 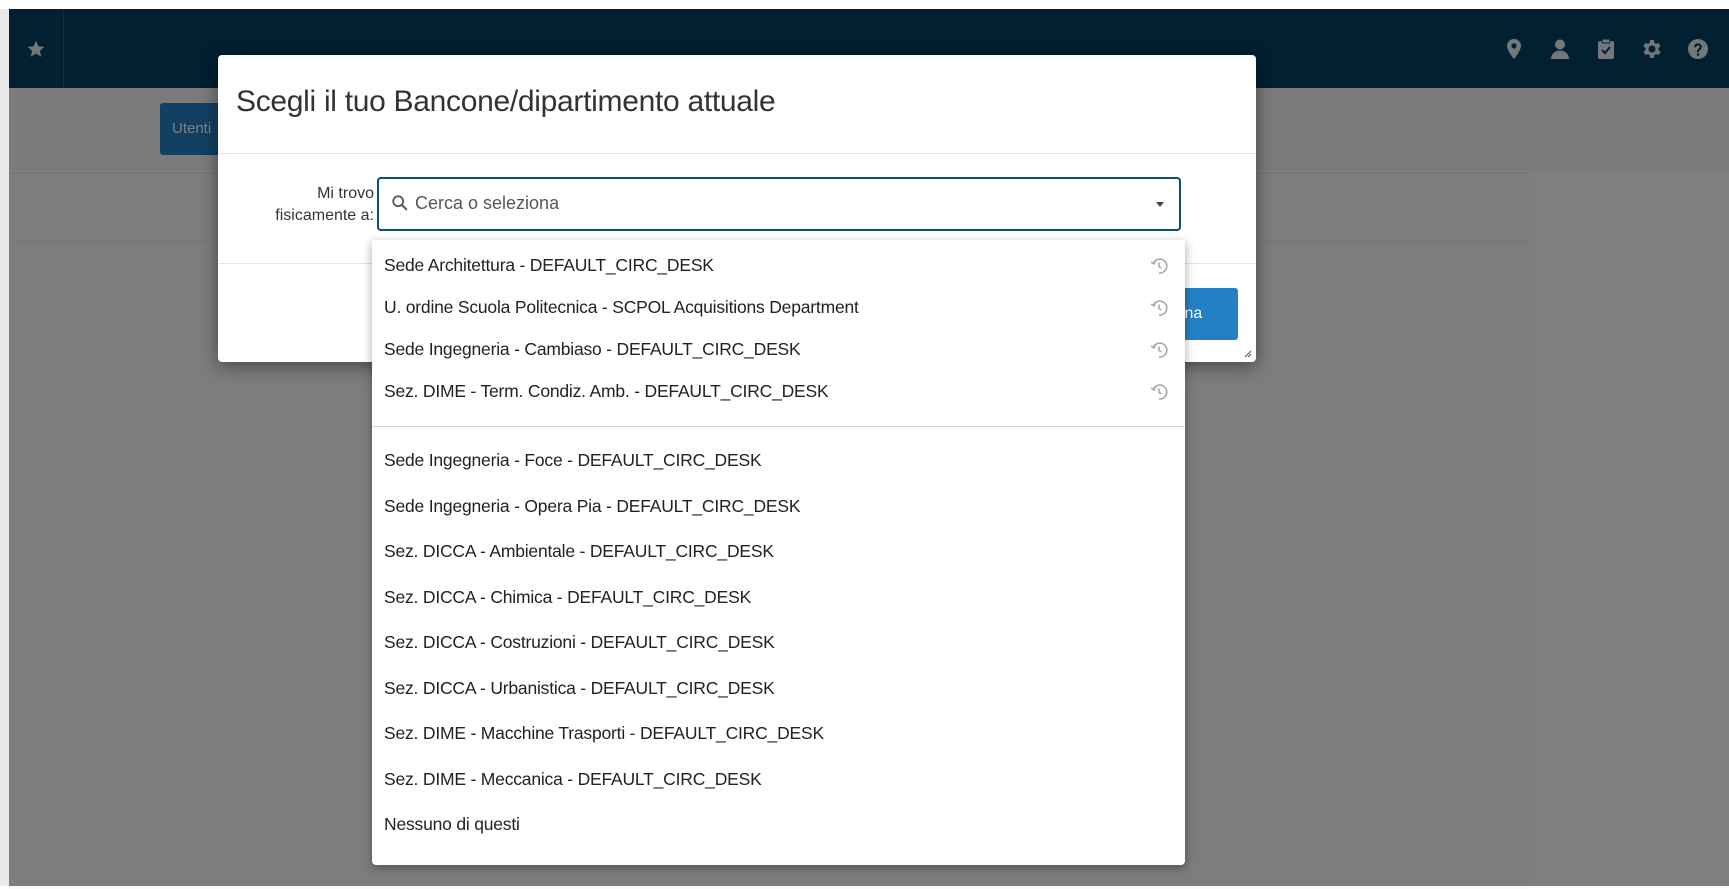 What do you see at coordinates (549, 265) in the screenshot?
I see `dropdown-option-recent: Sede Architettura - DEFAULT_CIRC_DESK` at bounding box center [549, 265].